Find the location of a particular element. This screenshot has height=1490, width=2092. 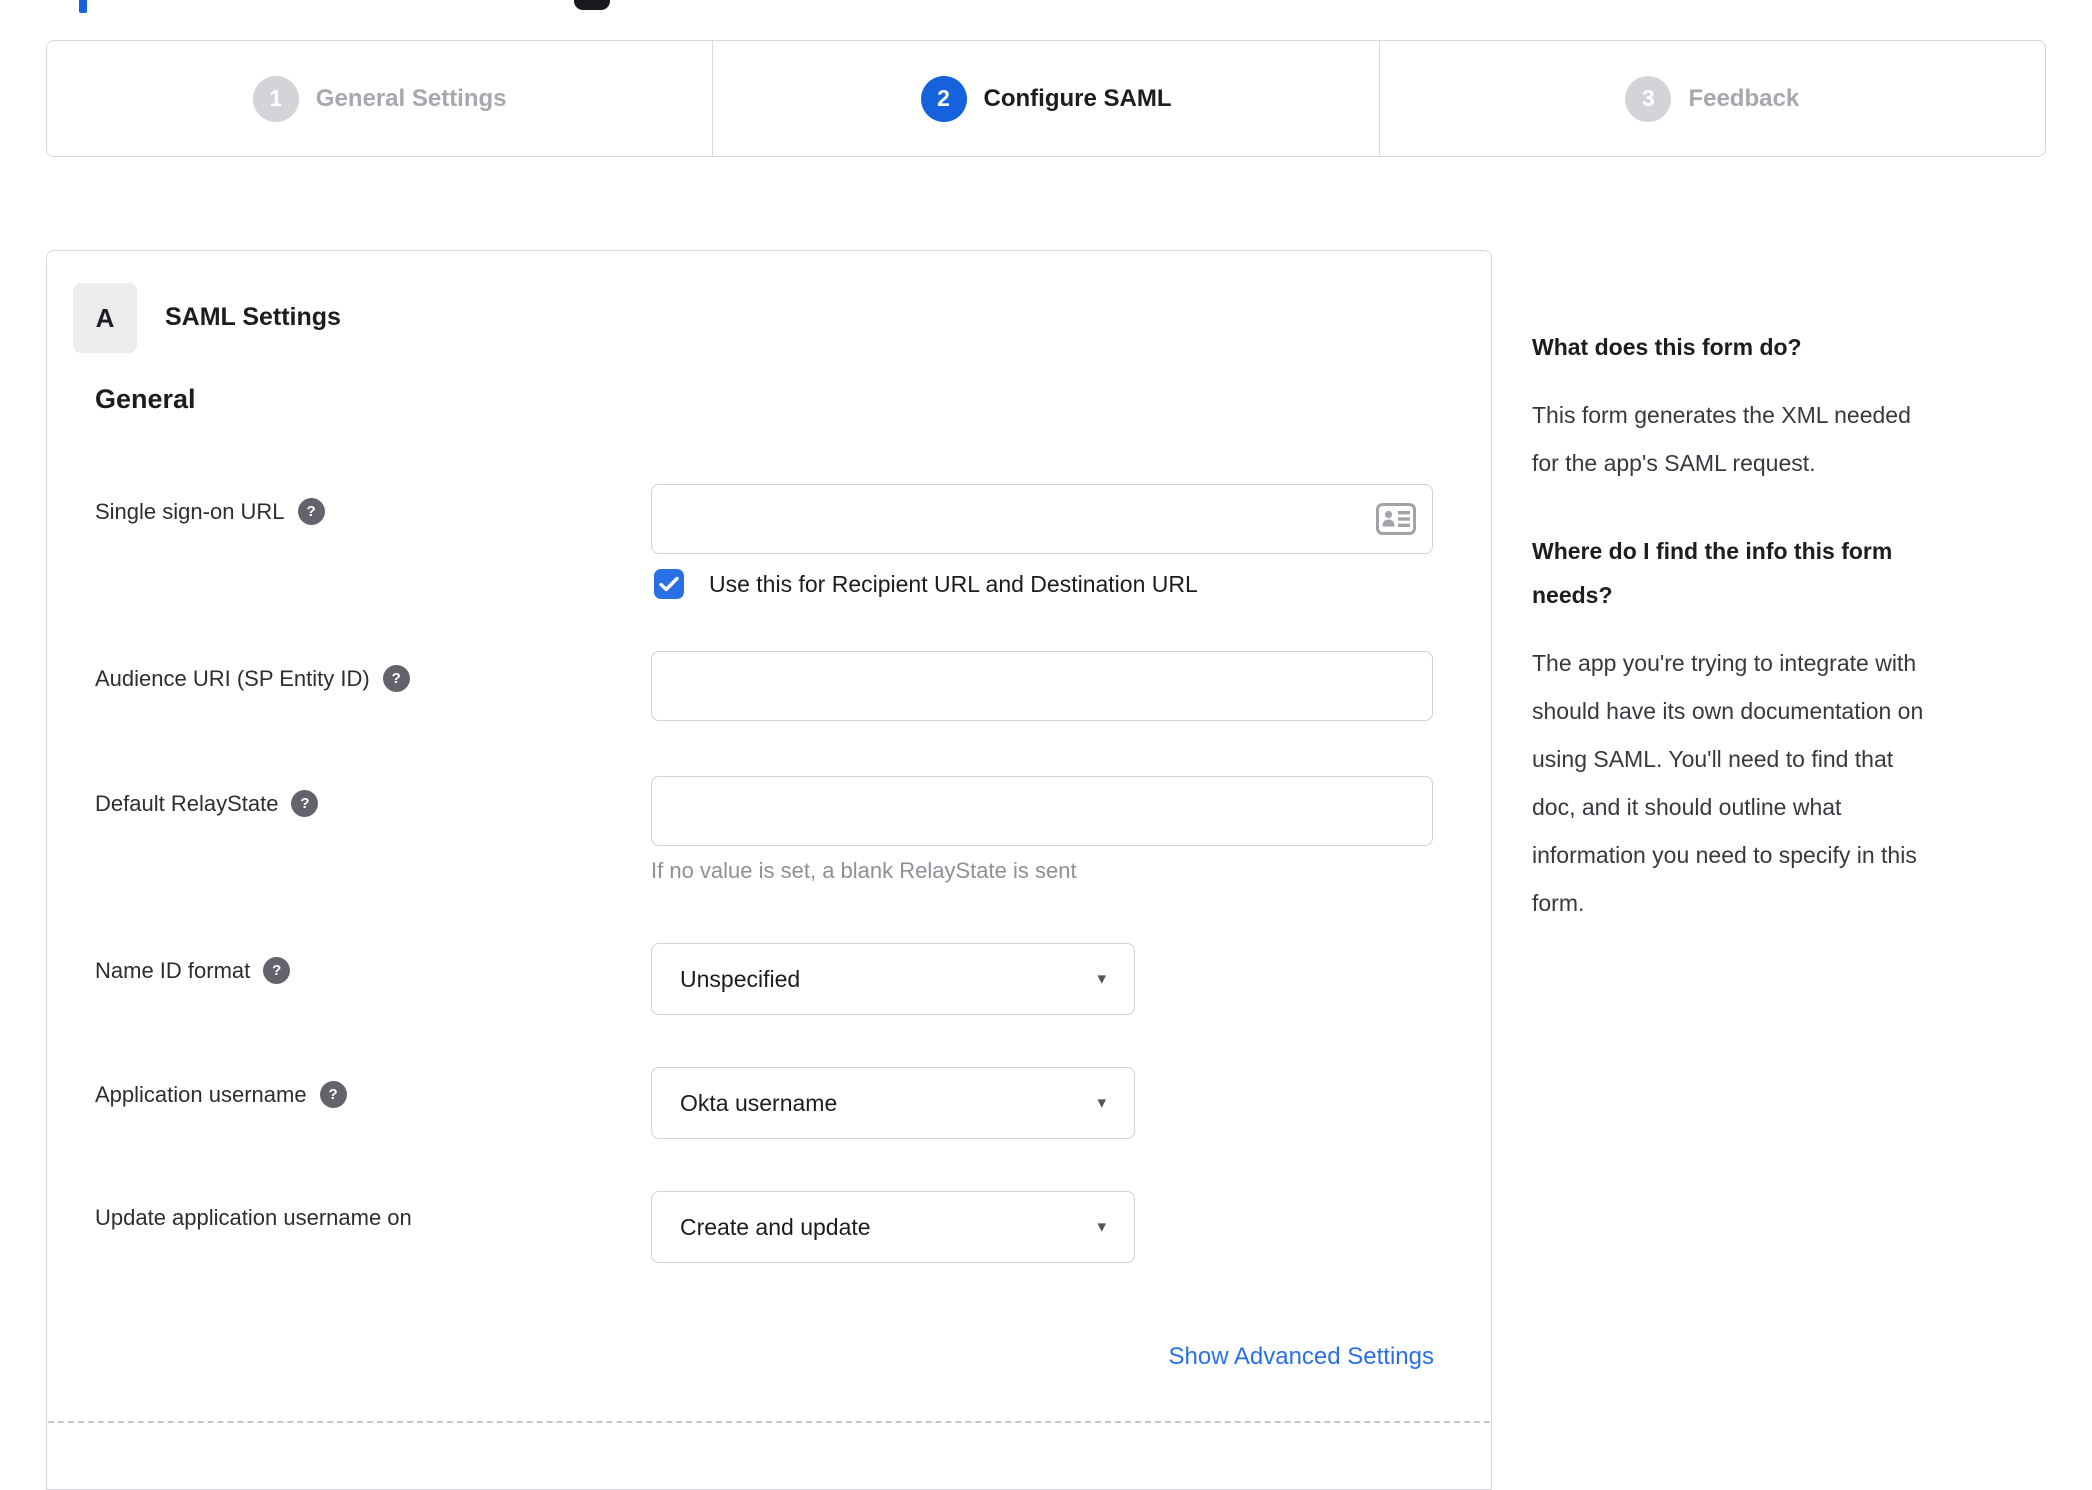

step-general-settings: 1 General Settings is located at coordinates (379, 98).